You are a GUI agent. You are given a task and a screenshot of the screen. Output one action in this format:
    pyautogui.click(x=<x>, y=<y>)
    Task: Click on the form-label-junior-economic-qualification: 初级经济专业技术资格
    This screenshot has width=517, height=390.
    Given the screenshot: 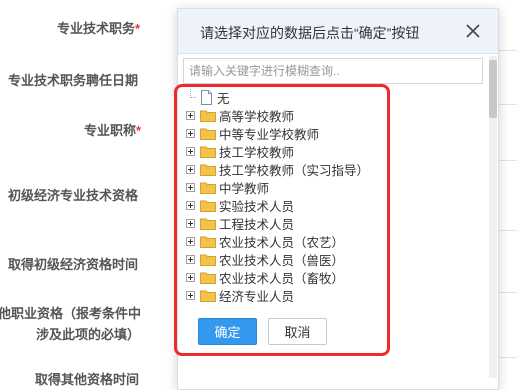 What is the action you would take?
    pyautogui.click(x=73, y=194)
    